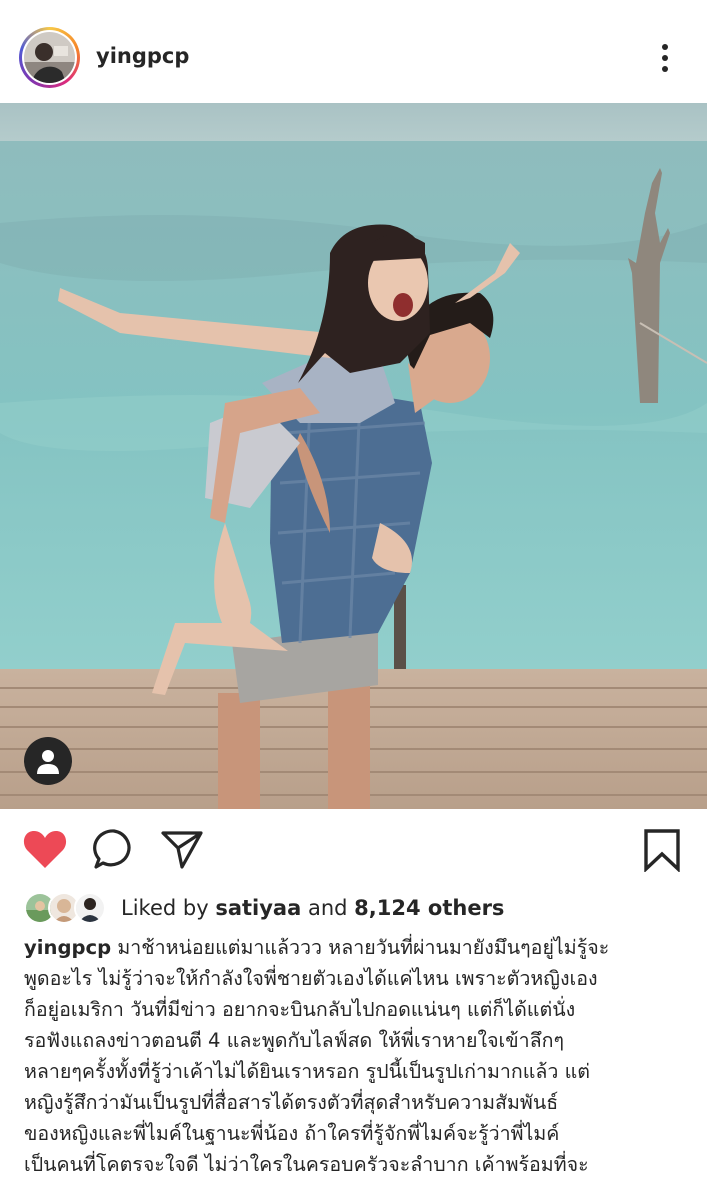  What do you see at coordinates (662, 850) in the screenshot?
I see `bookmark-save-icon` at bounding box center [662, 850].